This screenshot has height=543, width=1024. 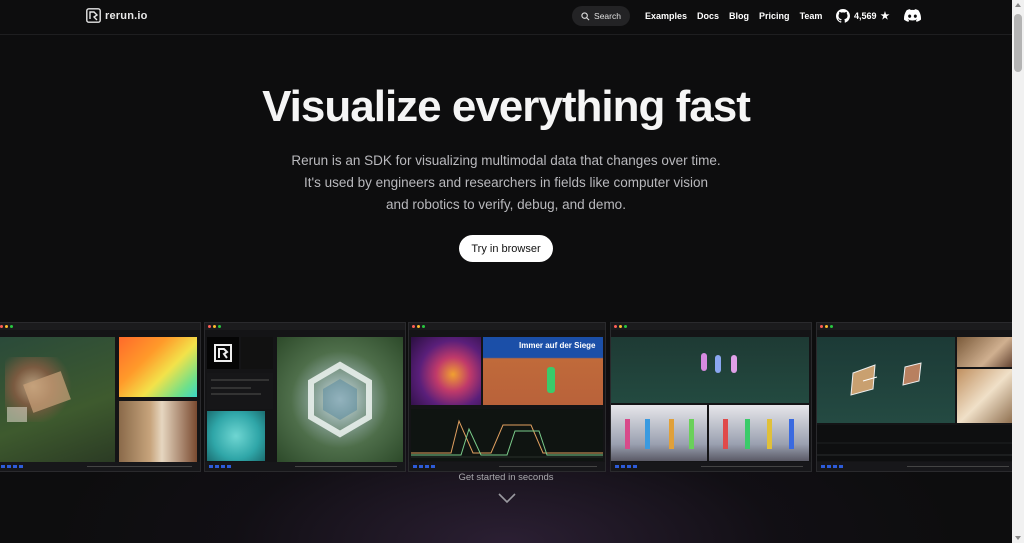 I want to click on showcase-panel-camera-poses, so click(x=914, y=397).